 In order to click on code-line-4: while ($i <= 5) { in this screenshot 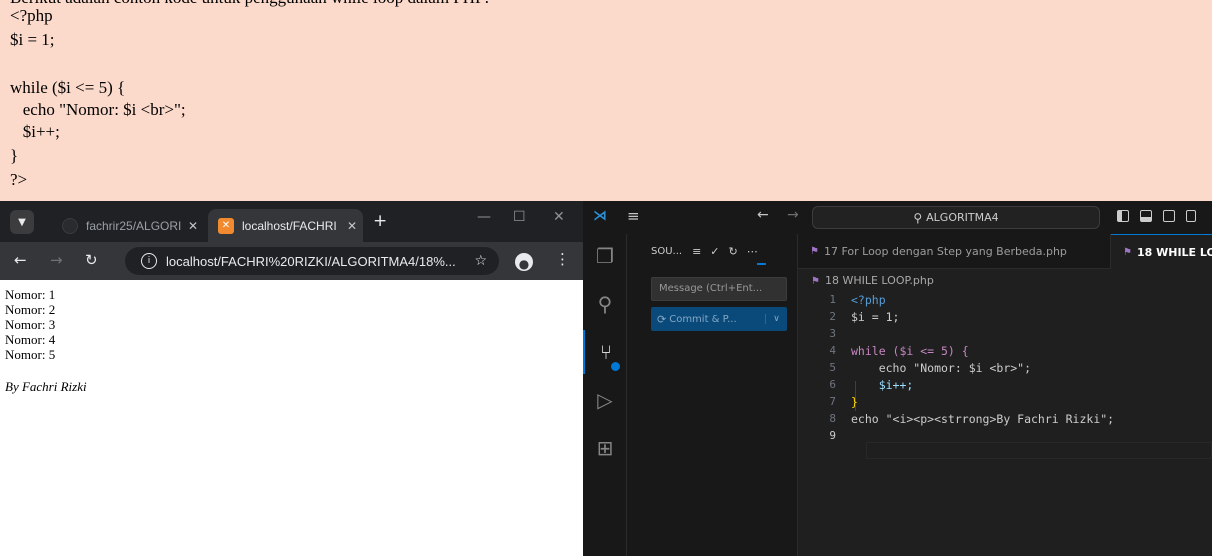, I will do `click(910, 351)`.